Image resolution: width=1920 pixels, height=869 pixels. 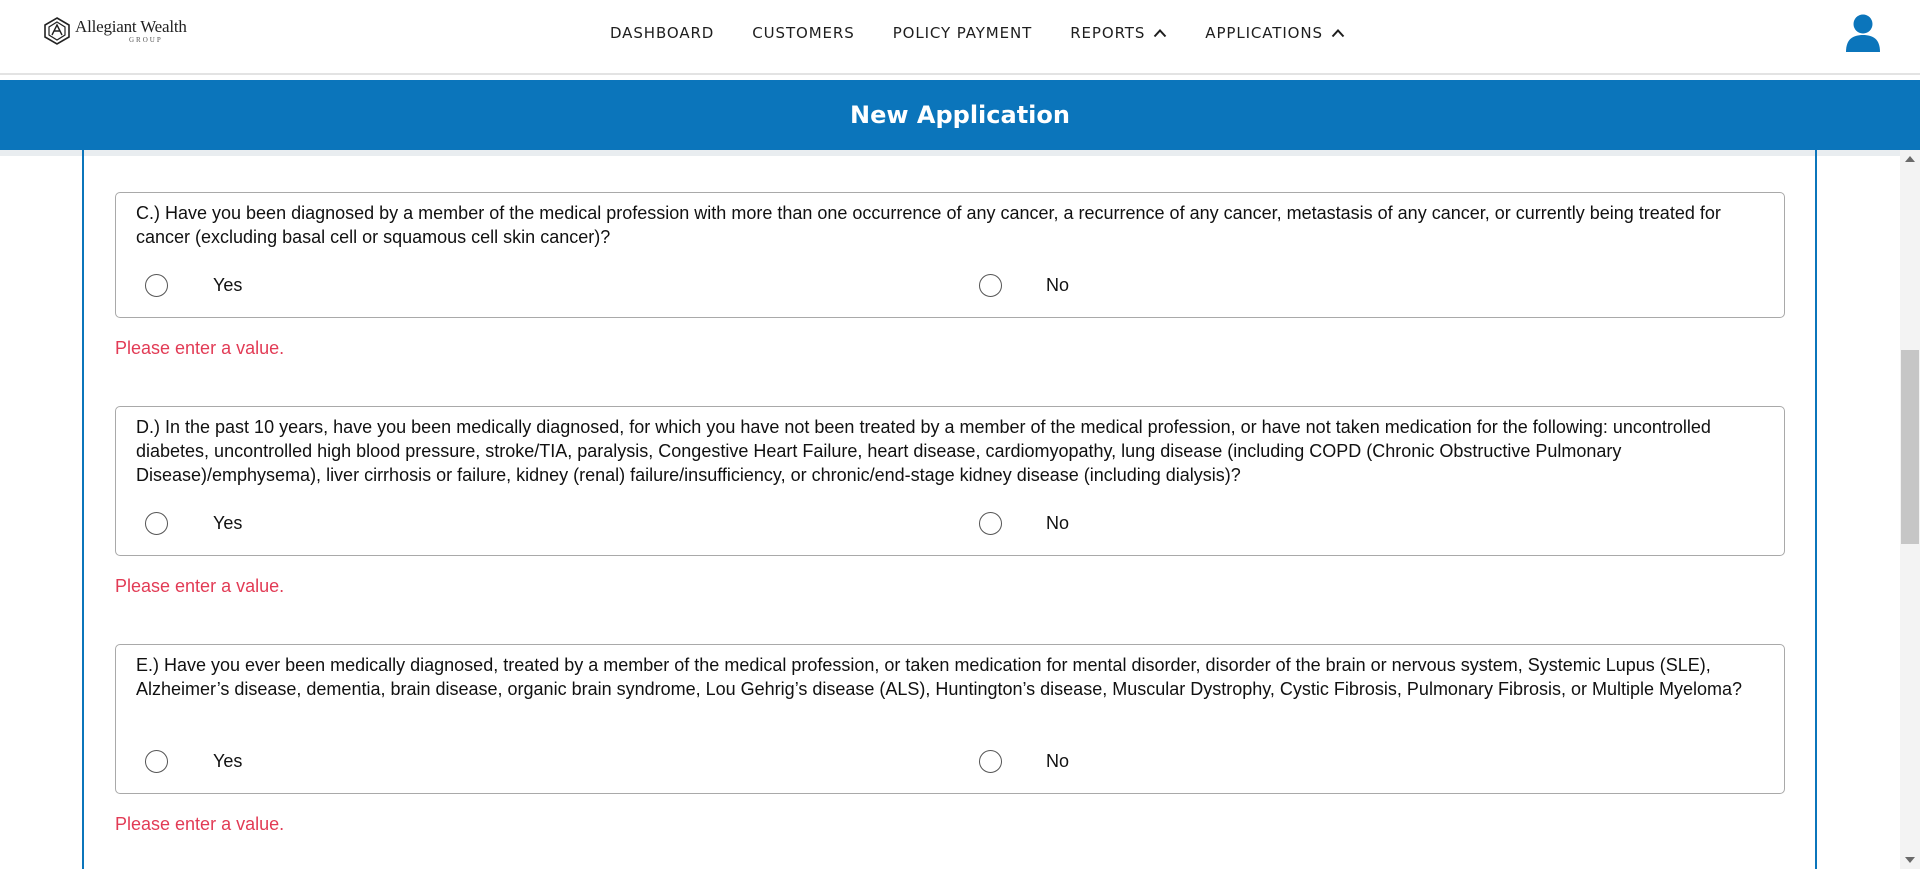 I want to click on nav-customers: CUSTOMERS, so click(x=803, y=33).